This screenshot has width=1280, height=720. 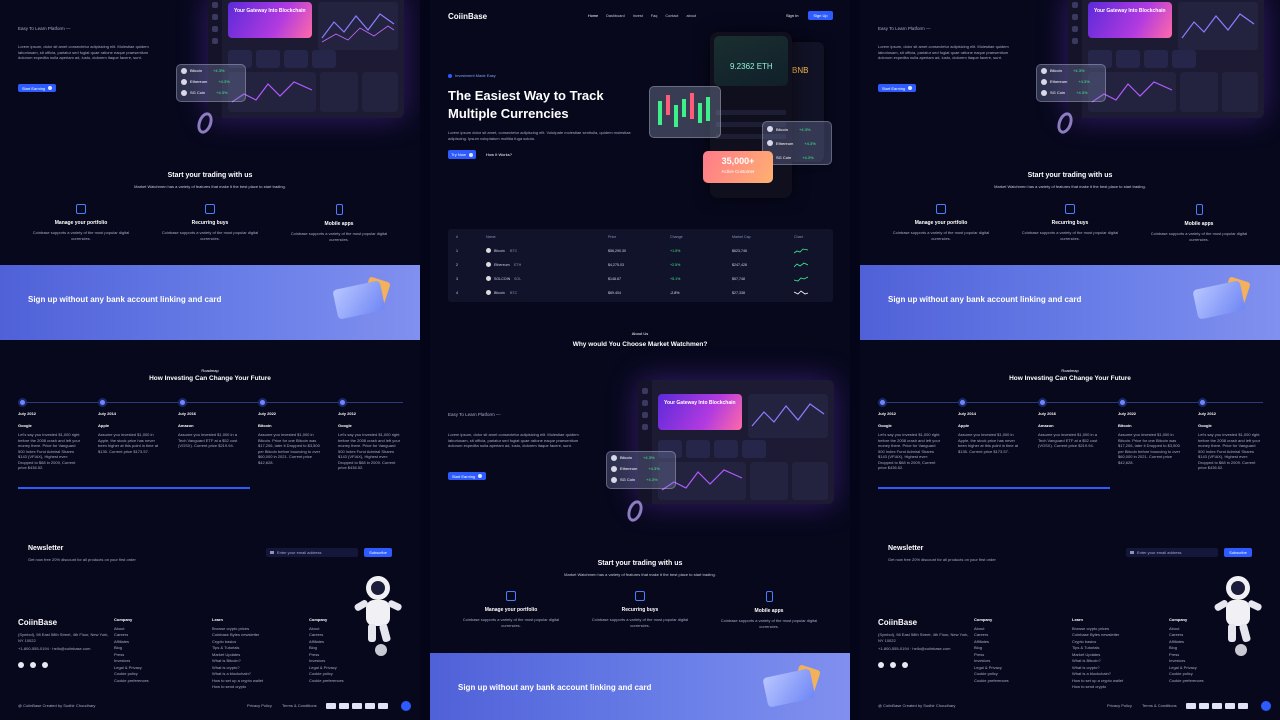 I want to click on eth-balance: 9.2362 ETH, so click(x=751, y=66).